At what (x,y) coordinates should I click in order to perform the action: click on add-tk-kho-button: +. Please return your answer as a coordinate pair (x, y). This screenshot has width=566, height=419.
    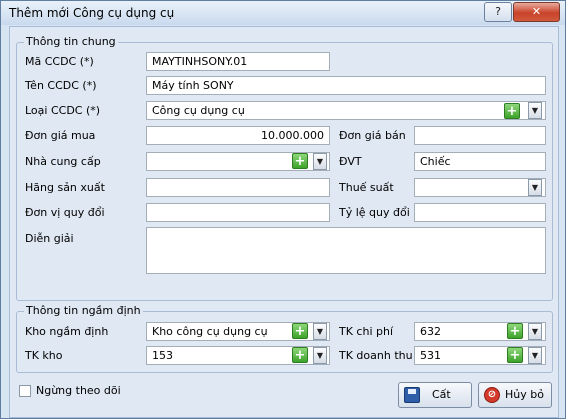
    Looking at the image, I should click on (300, 355).